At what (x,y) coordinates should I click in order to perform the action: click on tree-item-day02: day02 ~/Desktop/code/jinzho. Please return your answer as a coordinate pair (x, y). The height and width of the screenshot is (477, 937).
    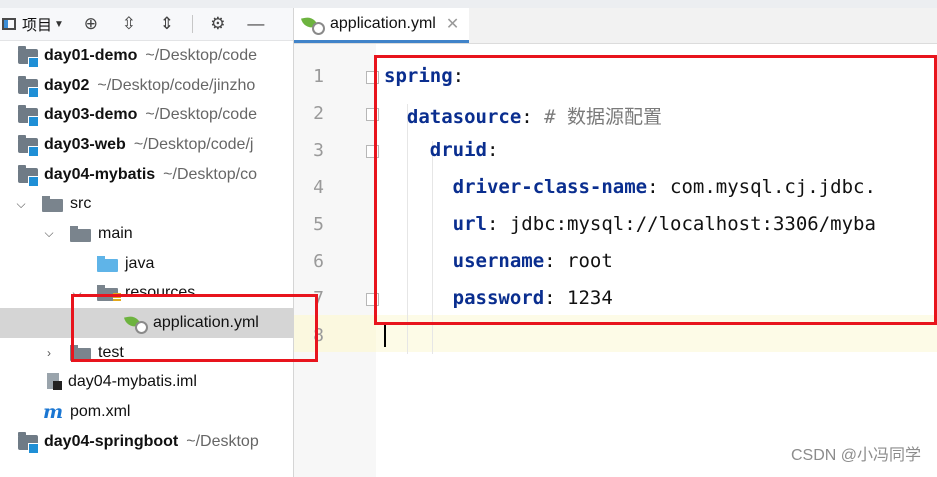
    Looking at the image, I should click on (146, 86).